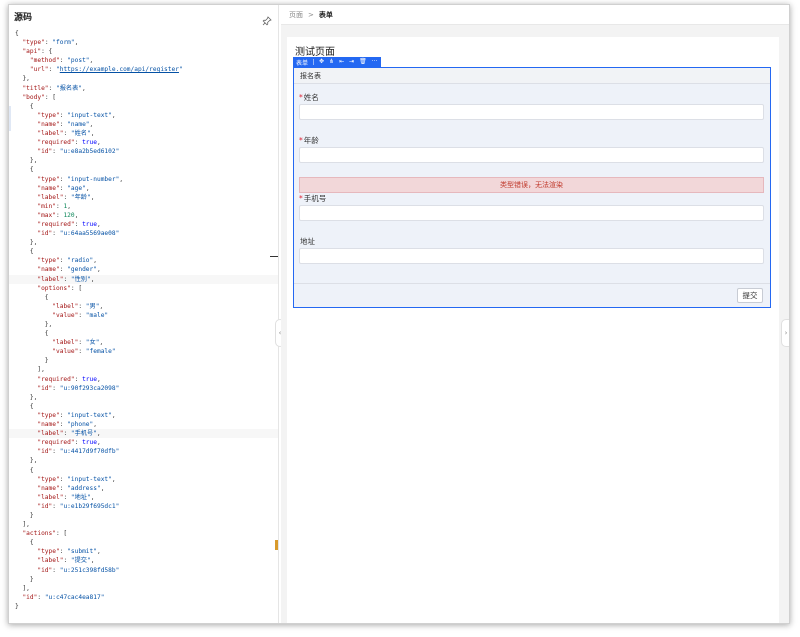  What do you see at coordinates (321, 62) in the screenshot?
I see `move-icon: ✥` at bounding box center [321, 62].